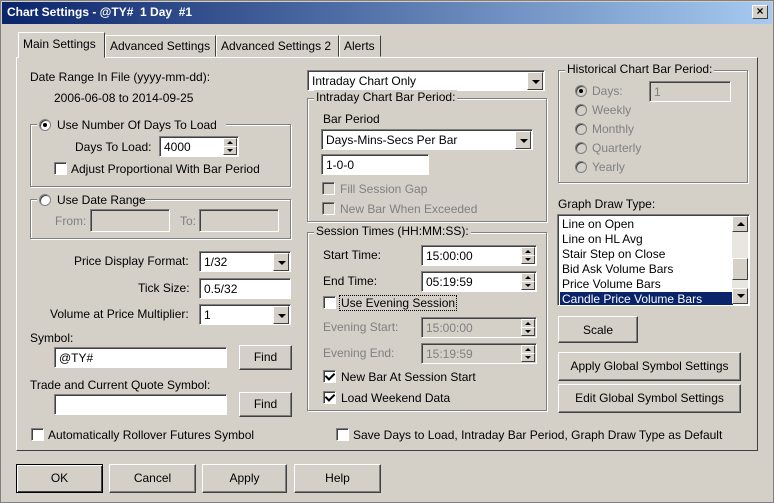 This screenshot has height=503, width=774. I want to click on fill-session-gap-label: Fill Session Gap, so click(384, 189).